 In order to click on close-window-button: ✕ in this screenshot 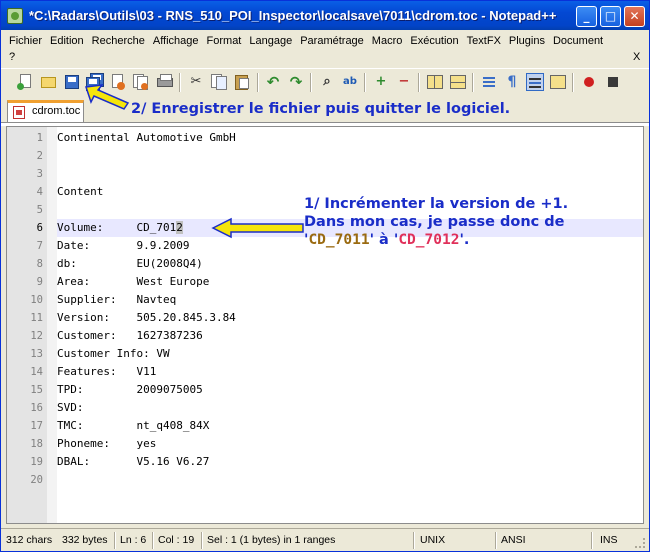, I will do `click(634, 16)`.